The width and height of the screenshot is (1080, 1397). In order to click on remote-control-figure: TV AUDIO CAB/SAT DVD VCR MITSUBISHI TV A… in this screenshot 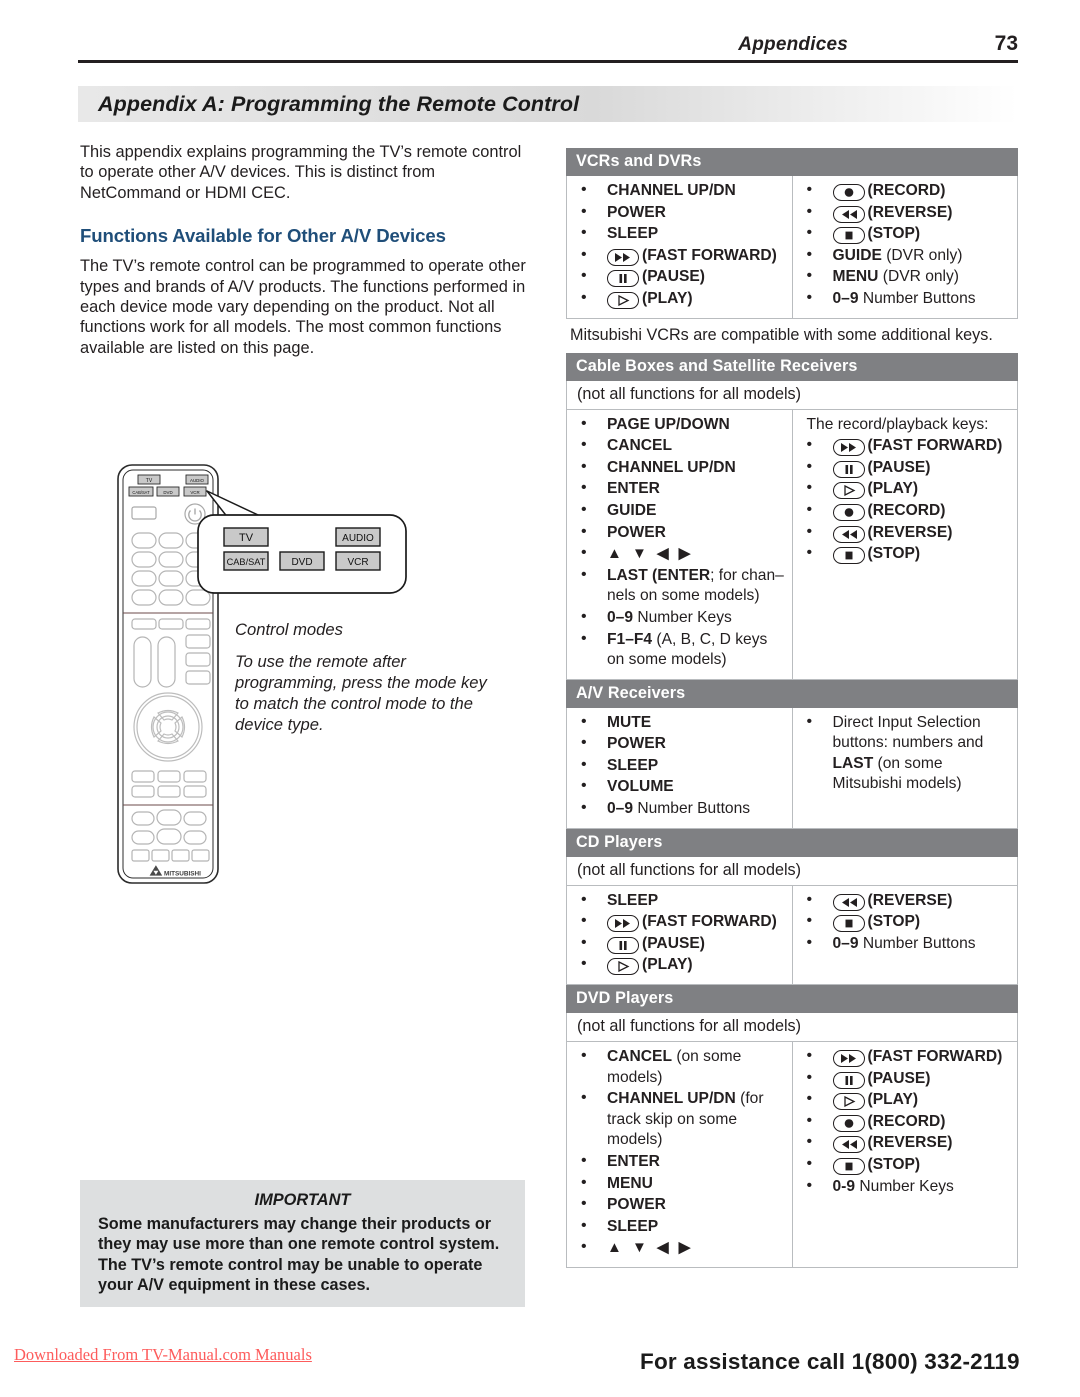, I will do `click(330, 680)`.